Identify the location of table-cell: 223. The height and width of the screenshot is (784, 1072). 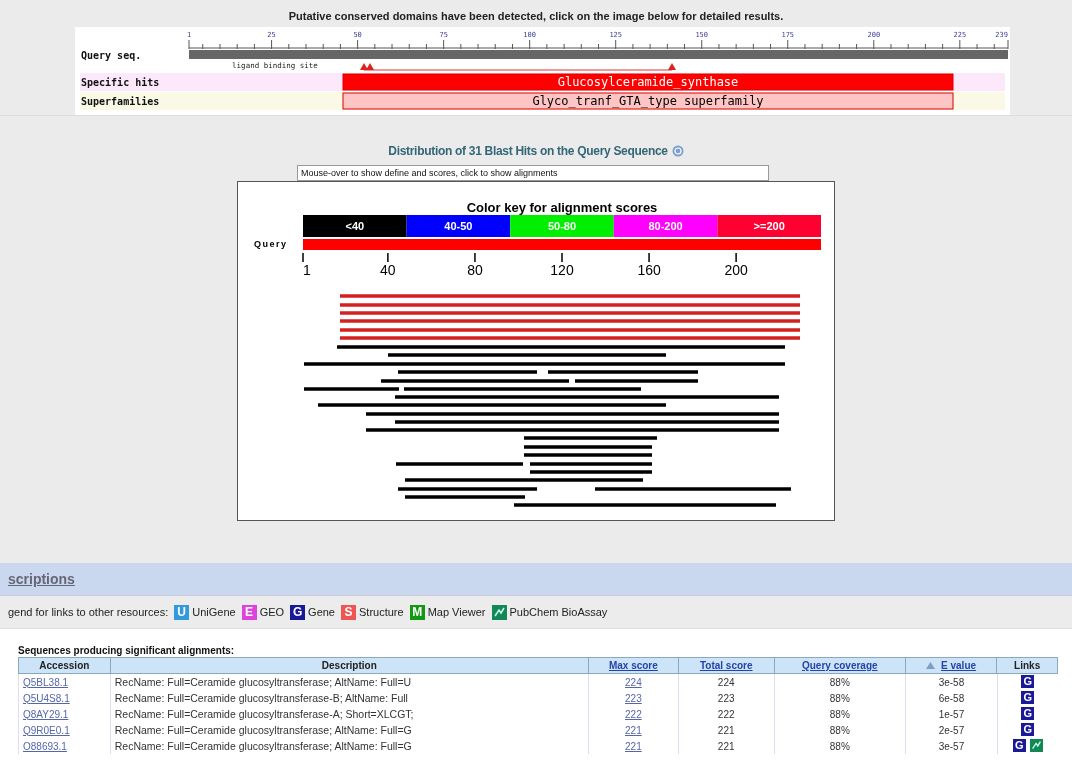
(726, 698).